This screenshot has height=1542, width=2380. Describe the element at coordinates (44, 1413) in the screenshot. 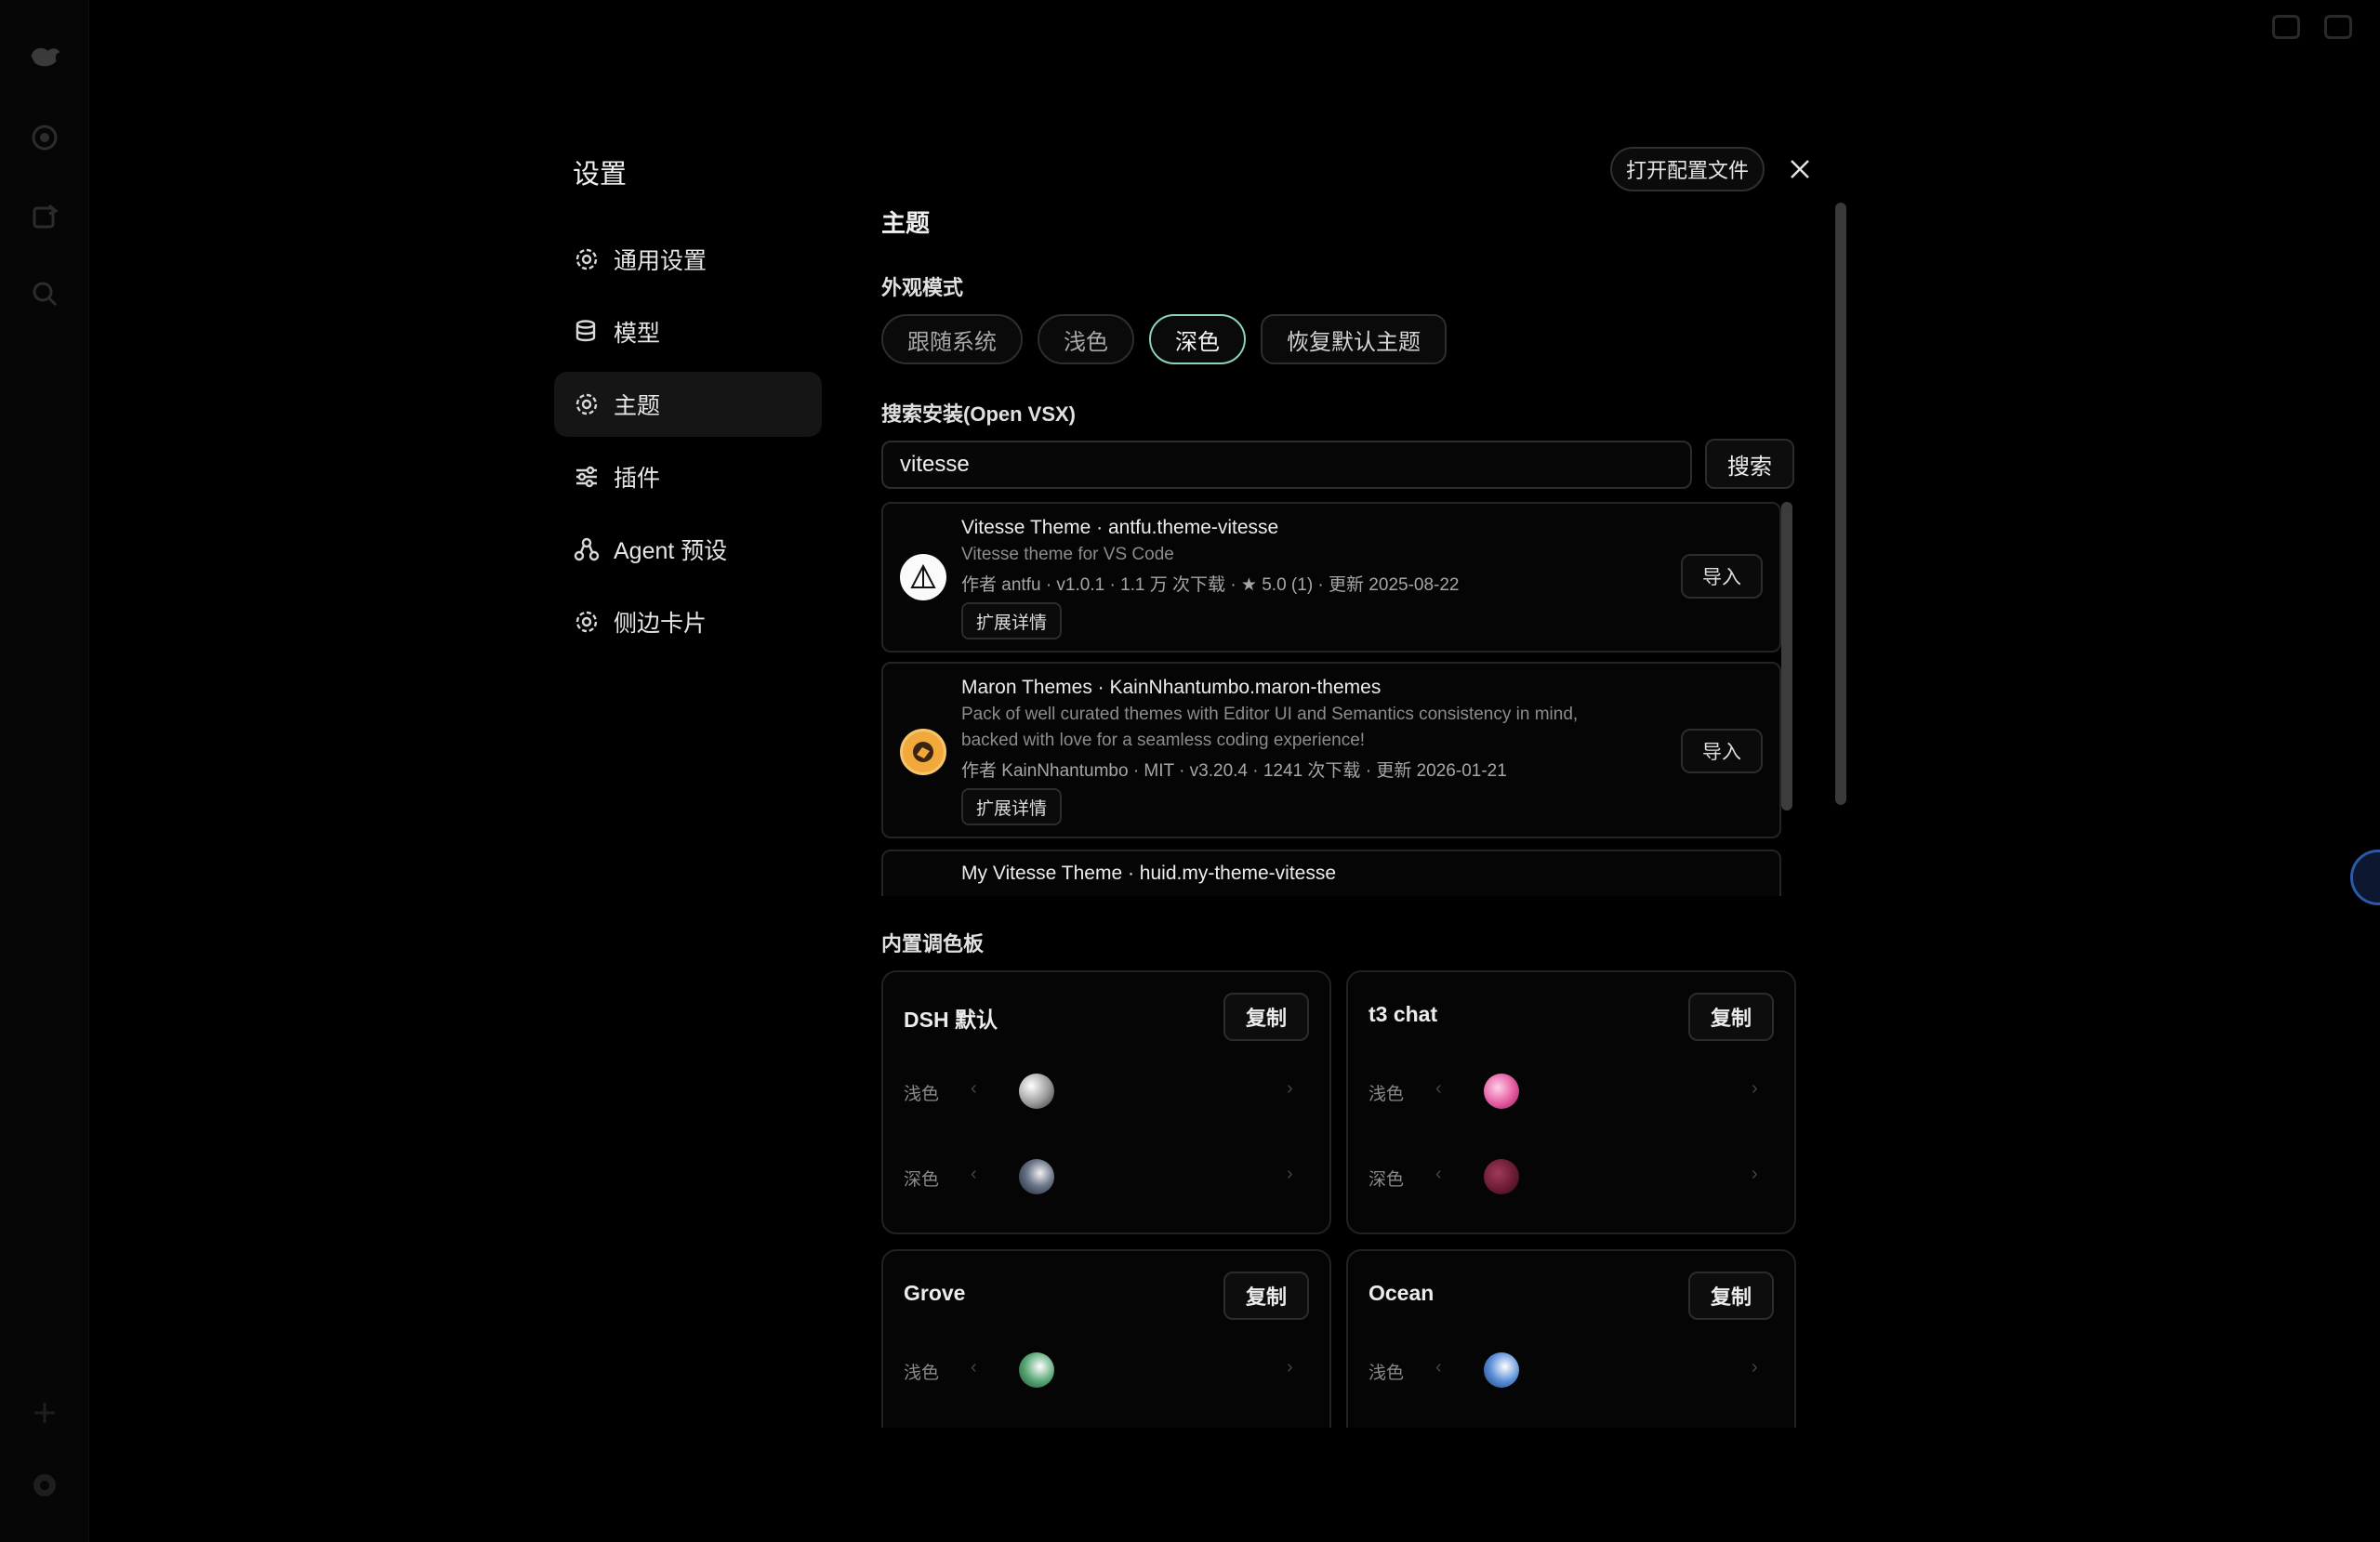

I see `add-icon` at that location.